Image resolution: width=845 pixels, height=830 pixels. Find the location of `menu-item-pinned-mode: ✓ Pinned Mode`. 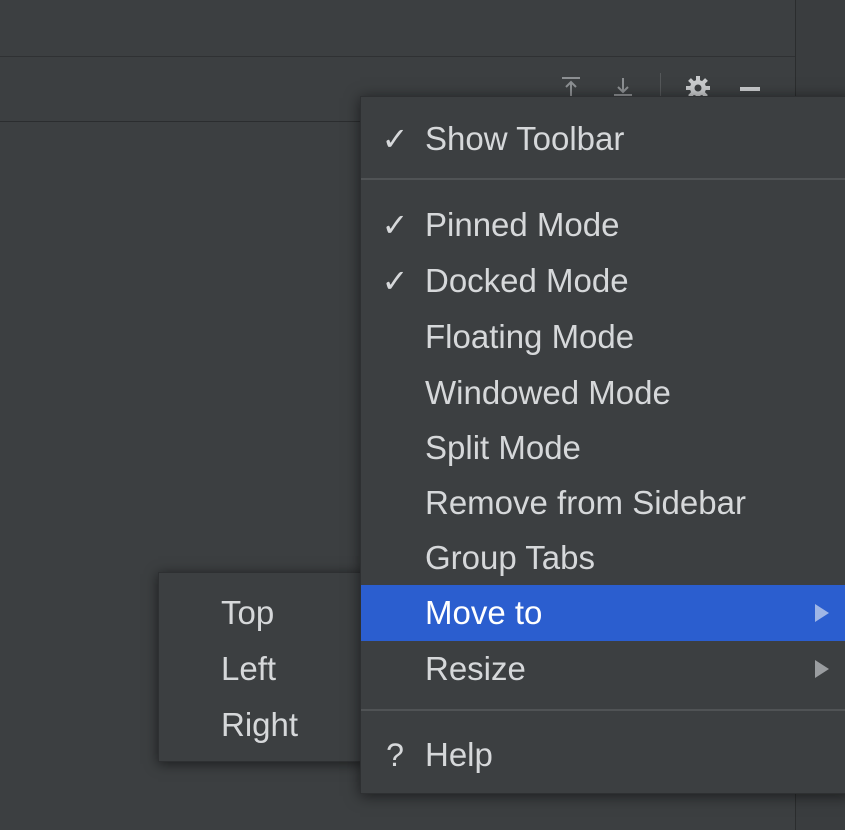

menu-item-pinned-mode: ✓ Pinned Mode is located at coordinates (603, 225).